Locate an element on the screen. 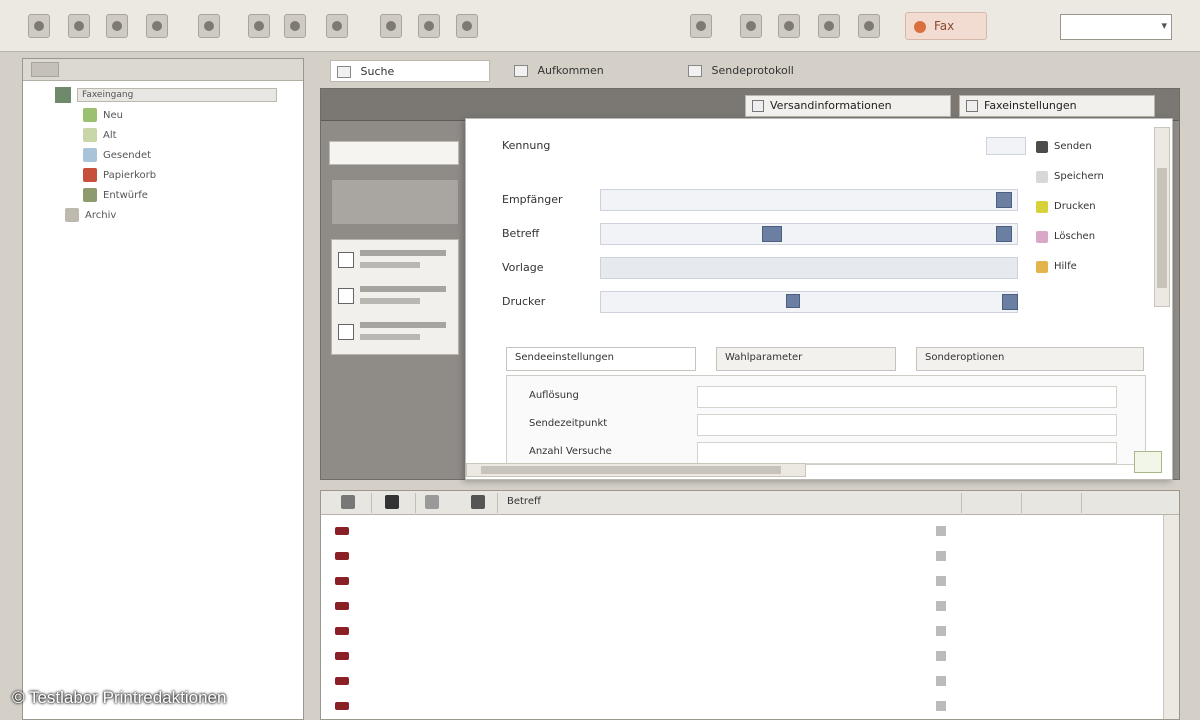 The image size is (1200, 720). paste-icon is located at coordinates (337, 26).